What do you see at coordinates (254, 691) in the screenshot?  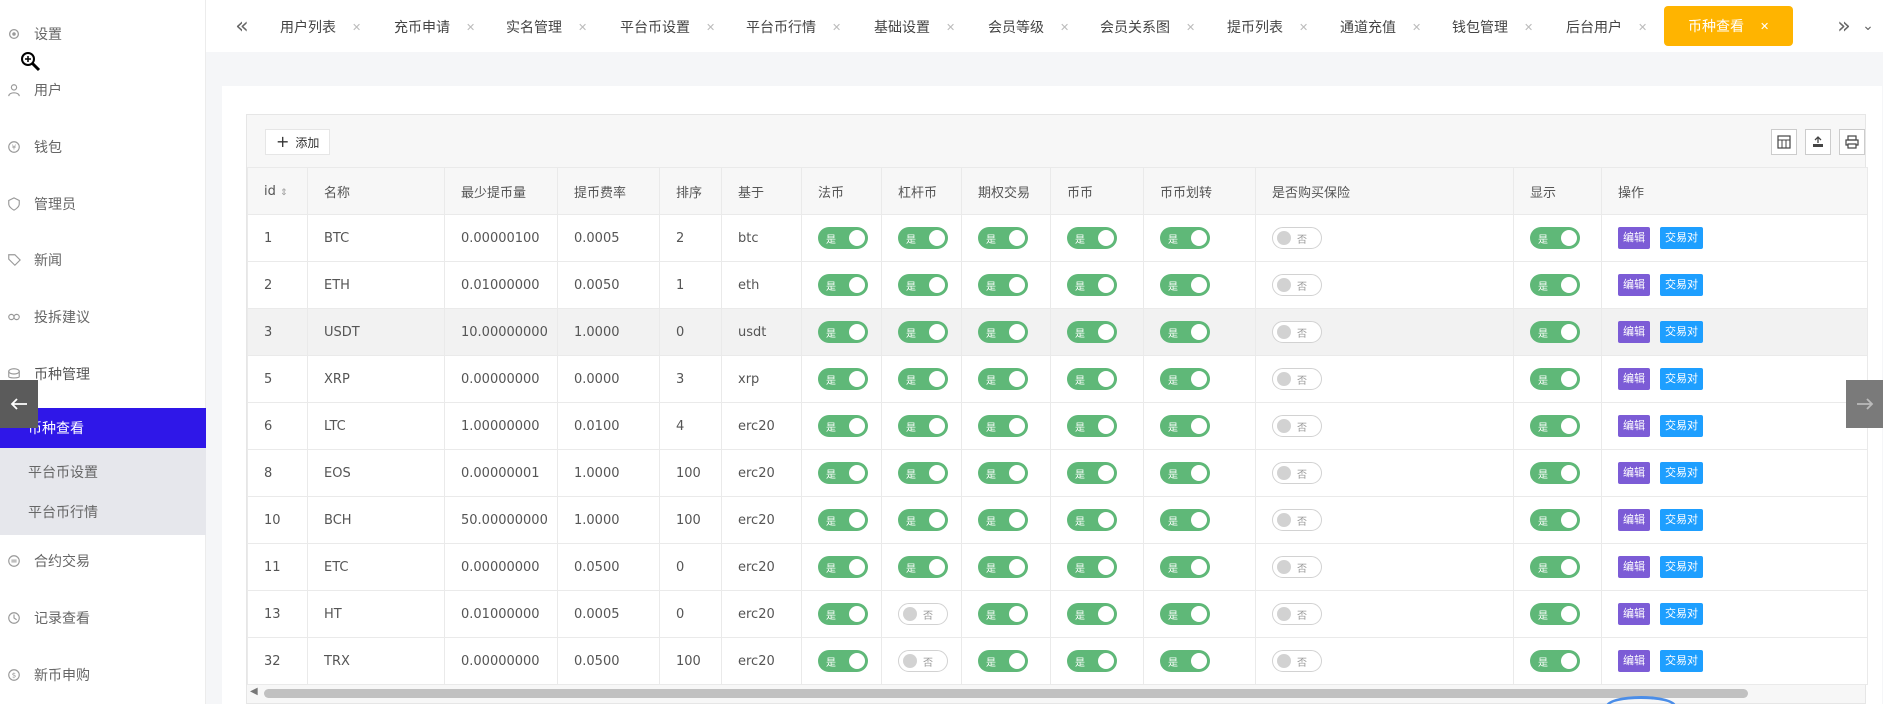 I see `scroll-left-arrow-icon: ◀` at bounding box center [254, 691].